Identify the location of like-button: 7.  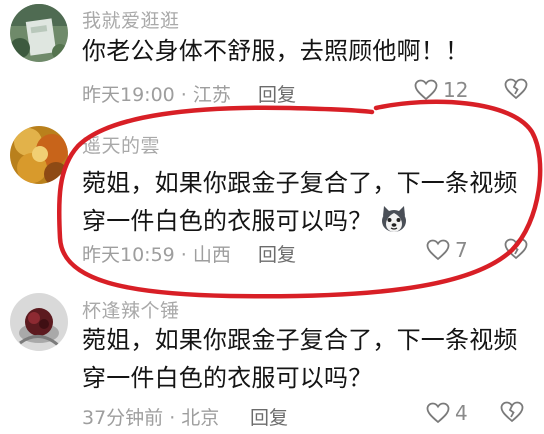
(447, 250).